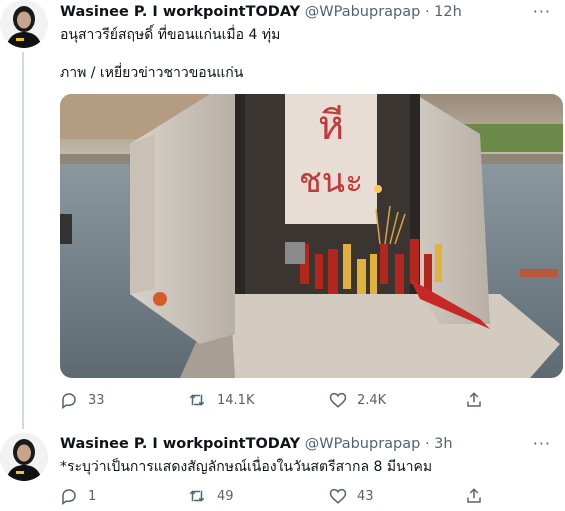  What do you see at coordinates (331, 181) in the screenshot?
I see `sign-text-2: ชนะ` at bounding box center [331, 181].